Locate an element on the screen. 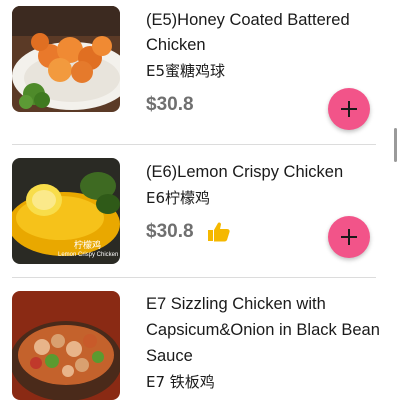 The width and height of the screenshot is (400, 400). item-name-en-line2: Capsicum&Onion in Black Bean is located at coordinates (263, 330).